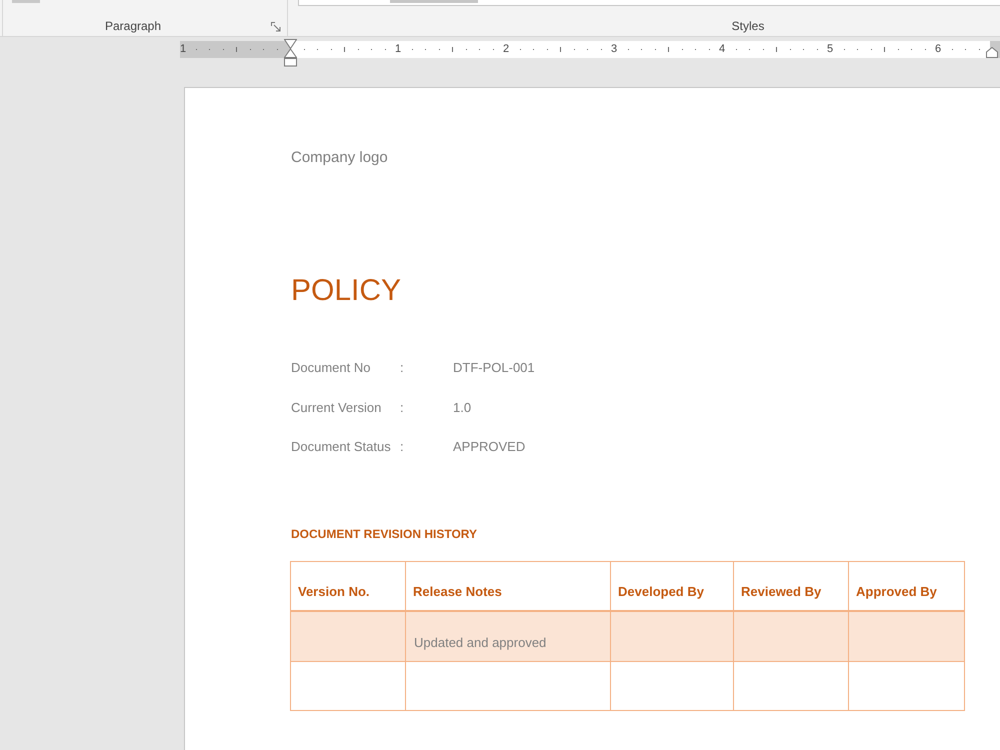  Describe the element at coordinates (722, 49) in the screenshot. I see `ruler-number: 4` at that location.